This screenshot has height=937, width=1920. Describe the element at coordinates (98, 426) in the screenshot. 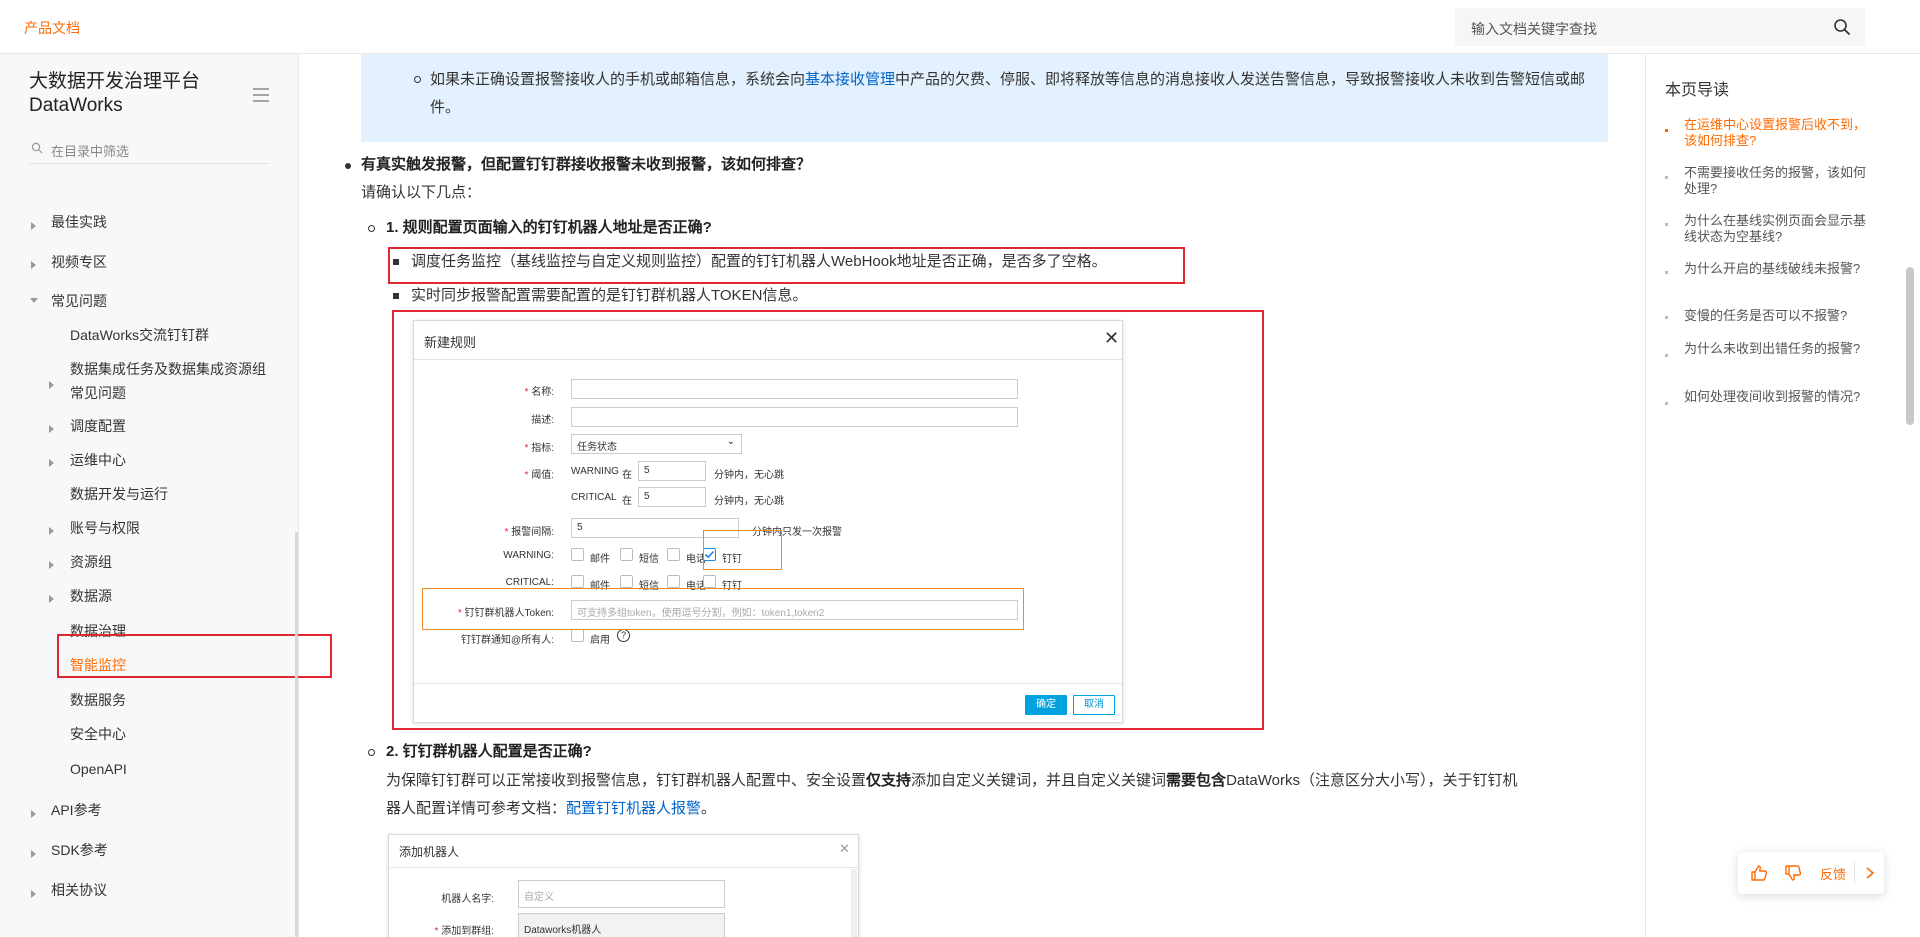

I see `sidebar-item-schedule-config: 调度配置` at that location.